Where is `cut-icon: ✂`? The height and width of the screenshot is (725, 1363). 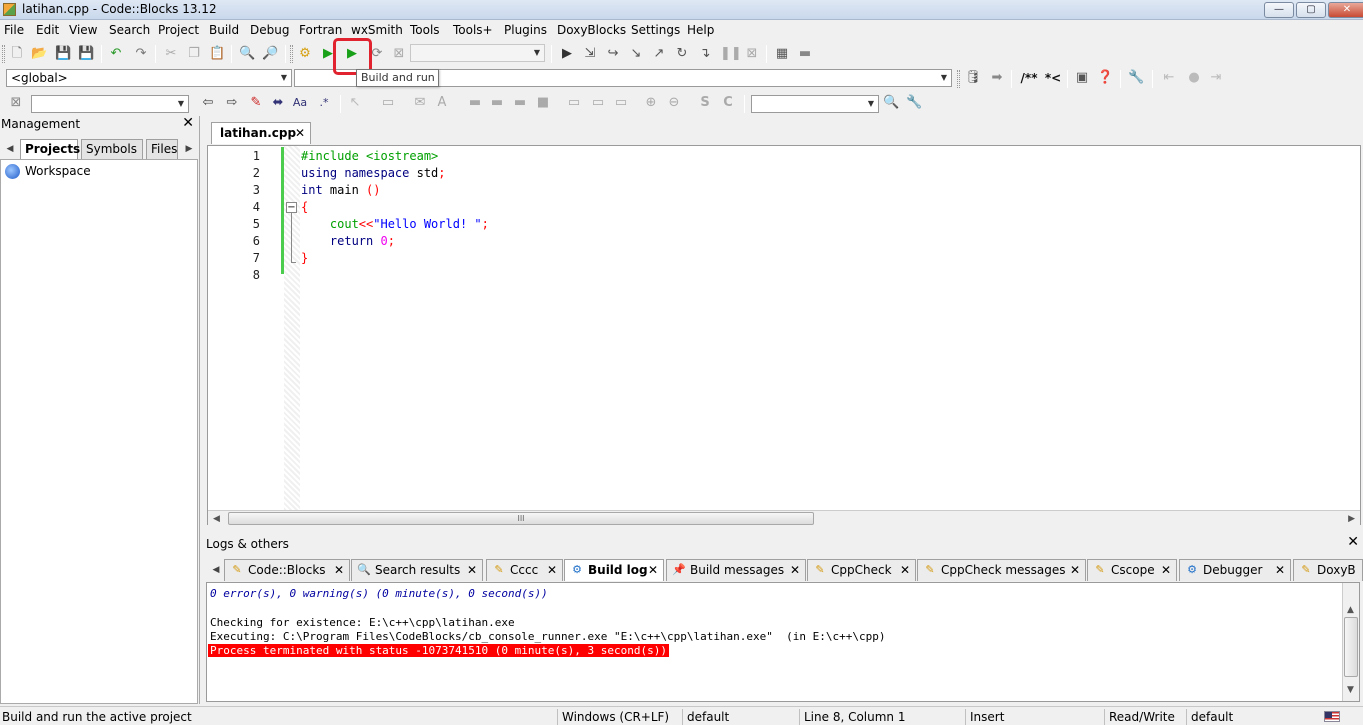
cut-icon: ✂ is located at coordinates (171, 54).